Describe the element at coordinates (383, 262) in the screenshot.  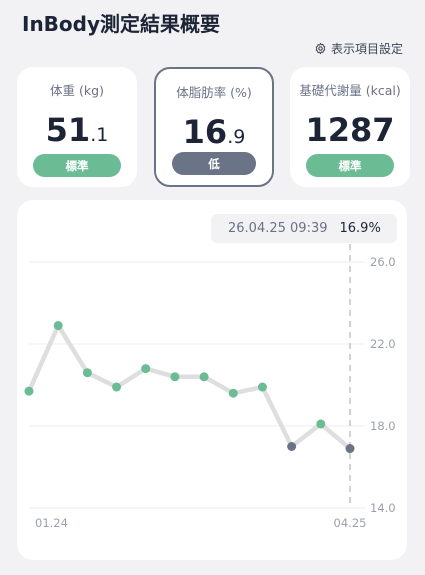
I see `y-tick-label: 26.0` at that location.